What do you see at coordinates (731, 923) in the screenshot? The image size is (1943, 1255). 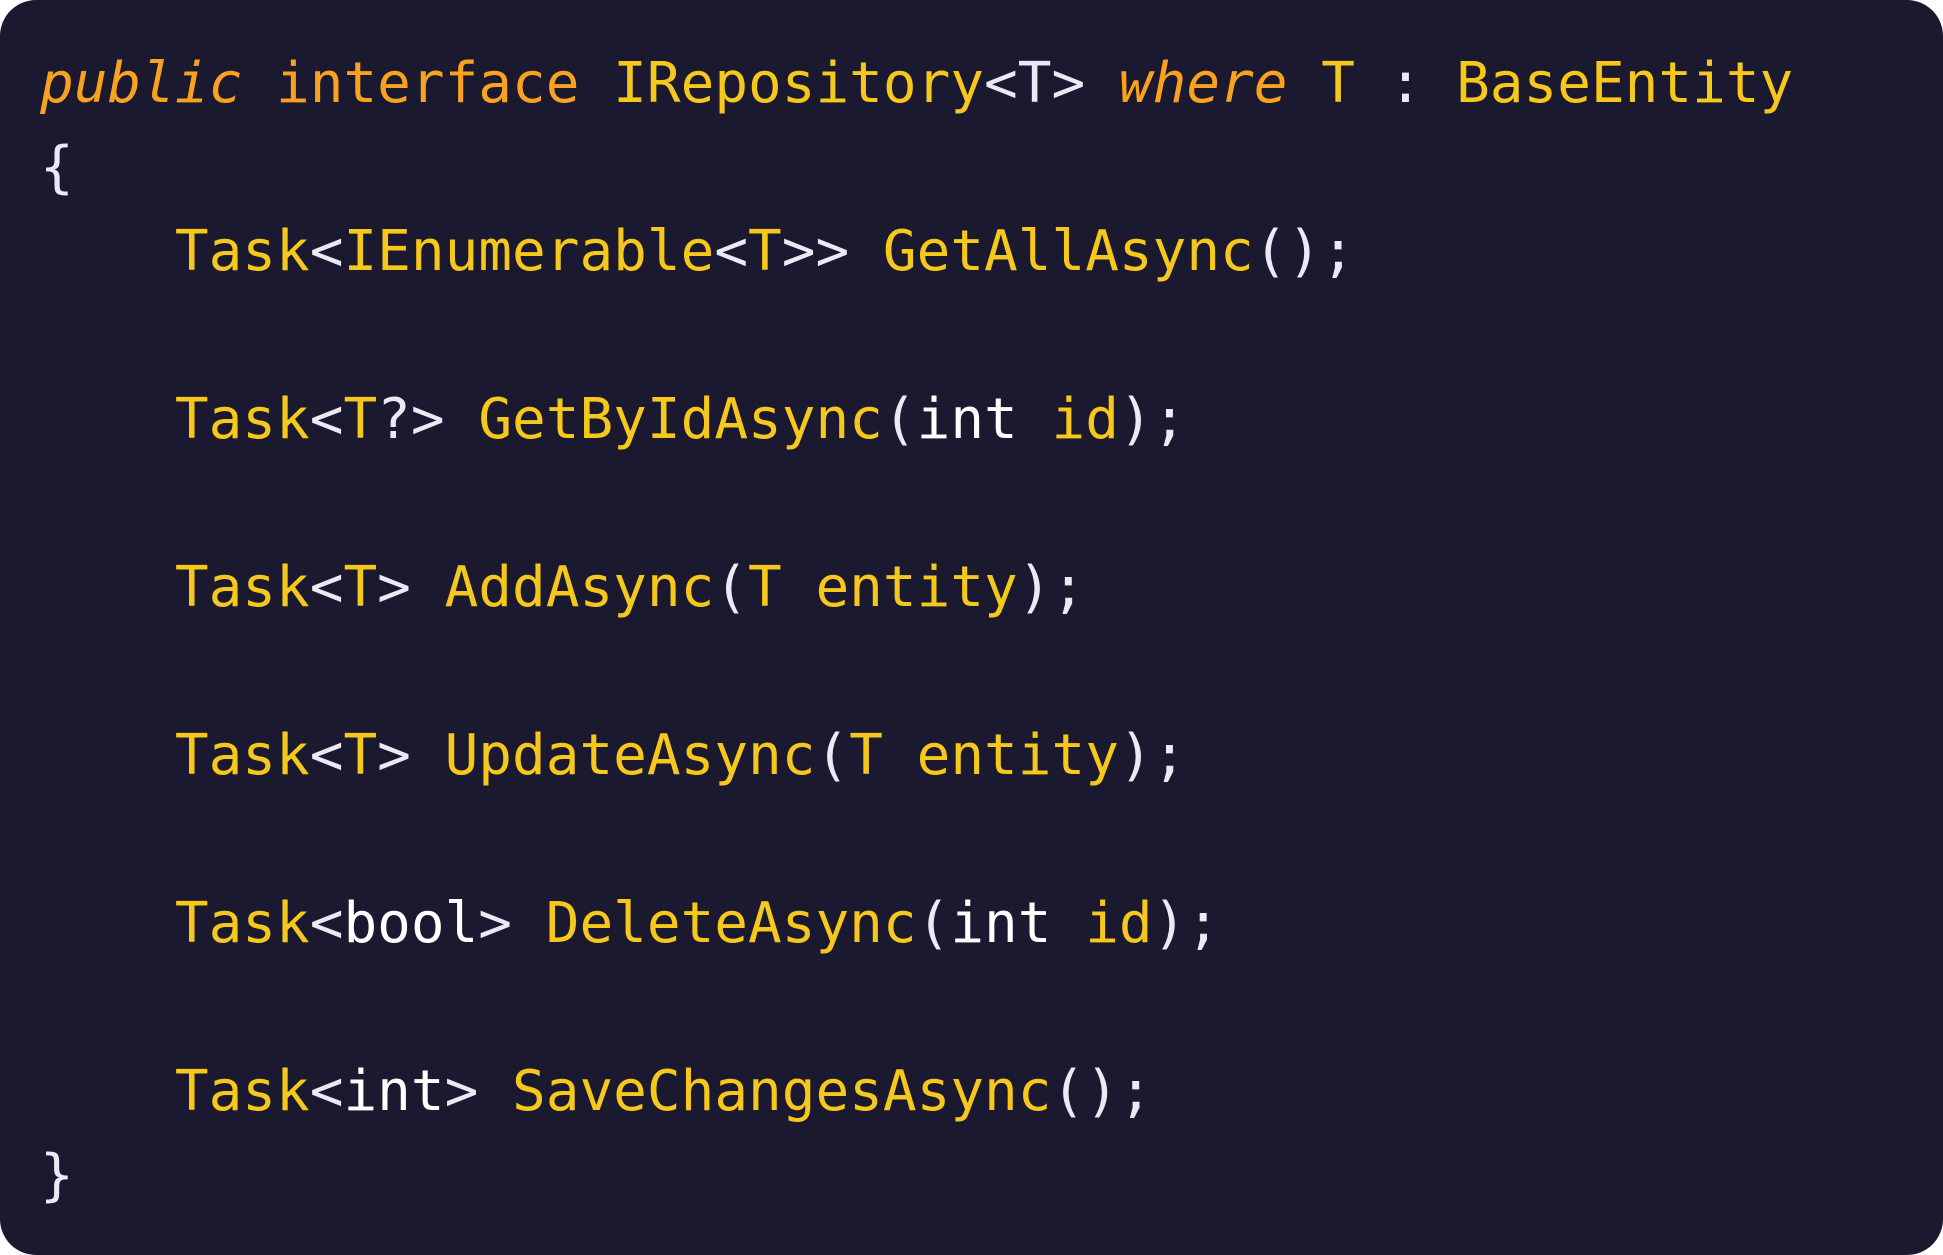 I see `method-delete-async: DeleteAsync` at bounding box center [731, 923].